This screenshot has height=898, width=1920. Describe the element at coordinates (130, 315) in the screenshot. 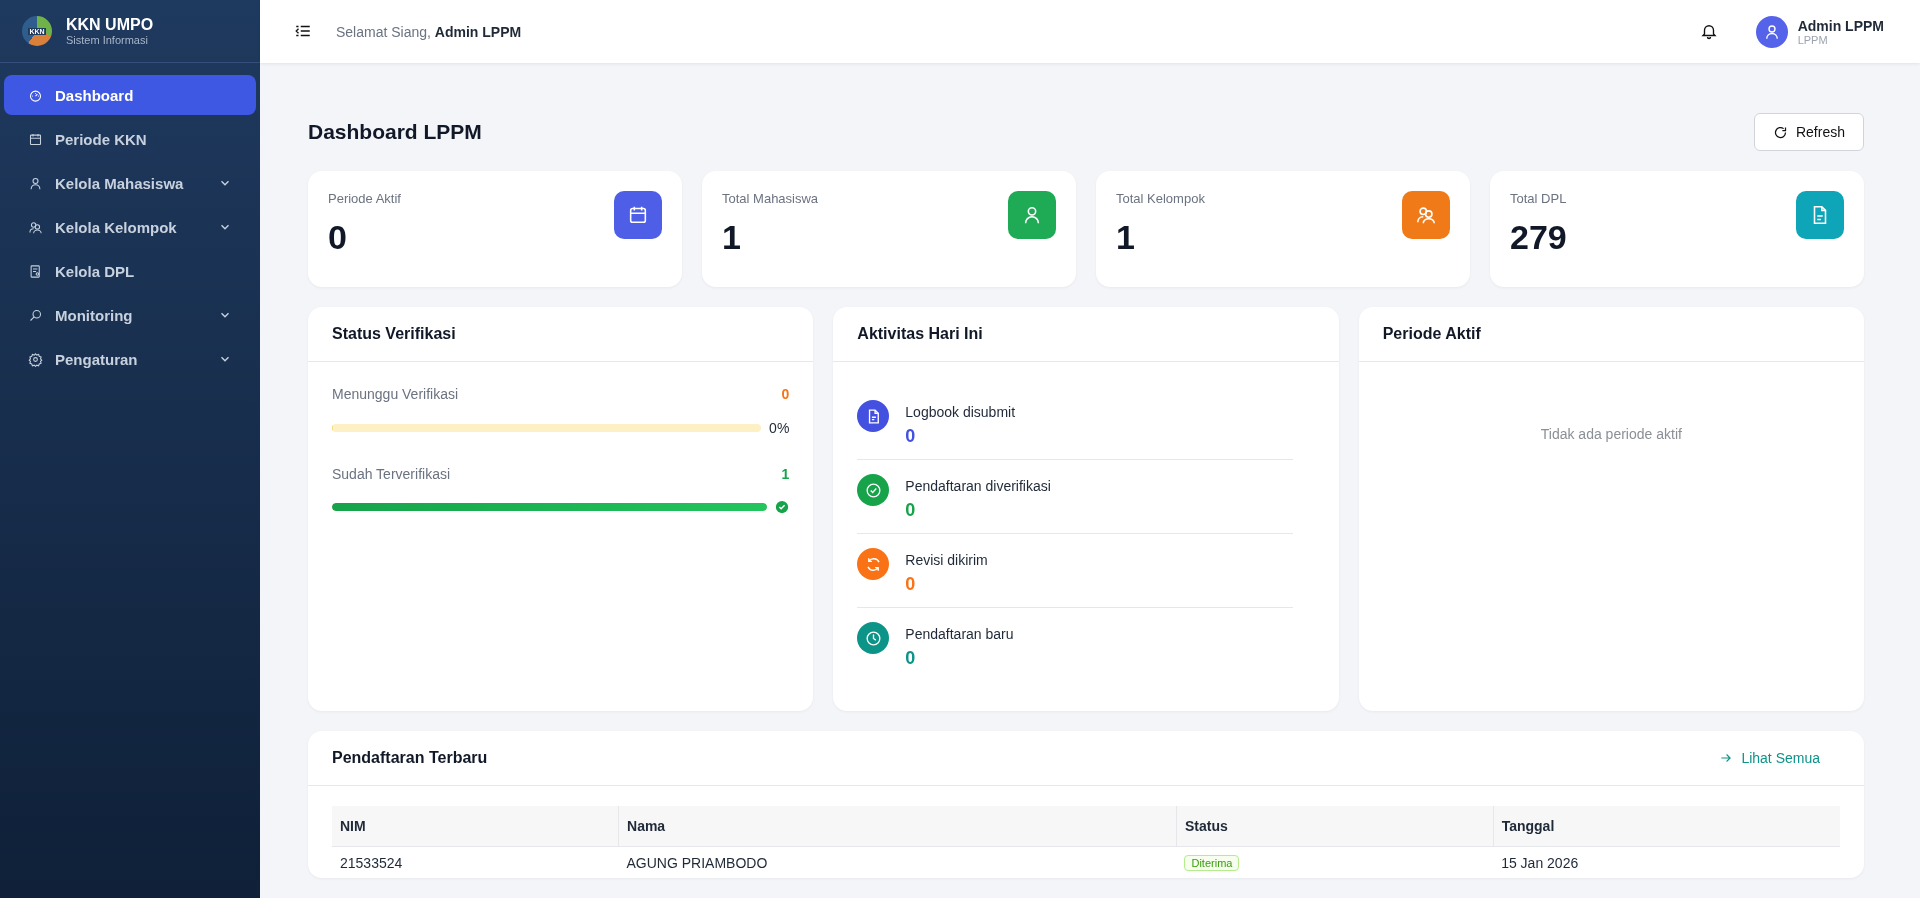

I see `sidebar-item: Monitoring` at that location.